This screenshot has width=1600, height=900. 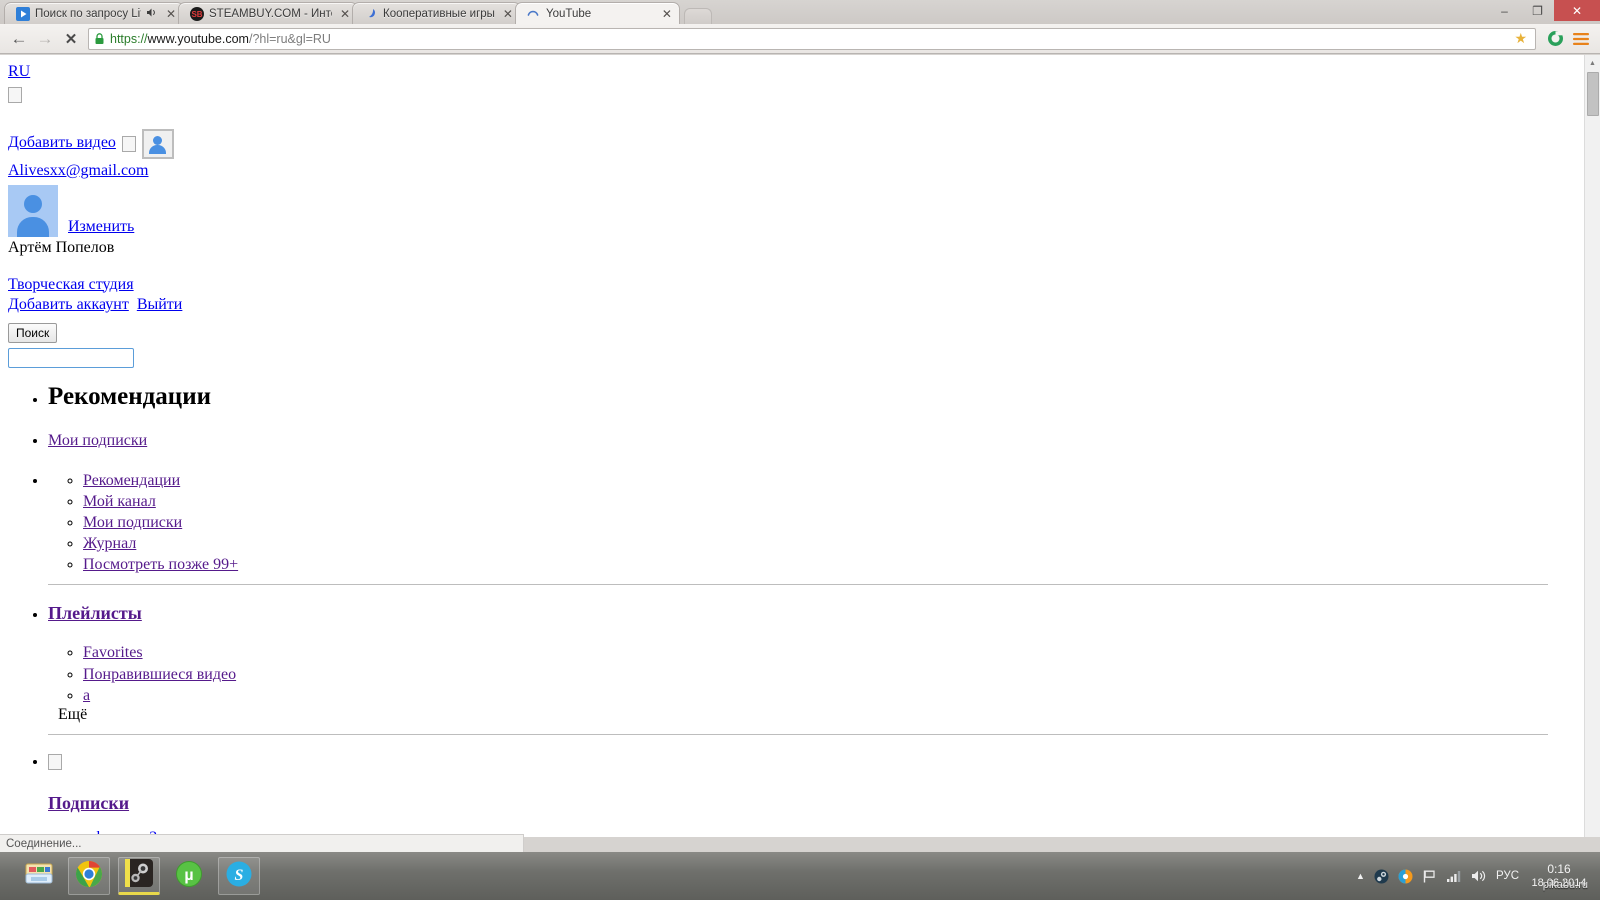 What do you see at coordinates (88, 803) in the screenshot?
I see `subscriptions-link: Подписки` at bounding box center [88, 803].